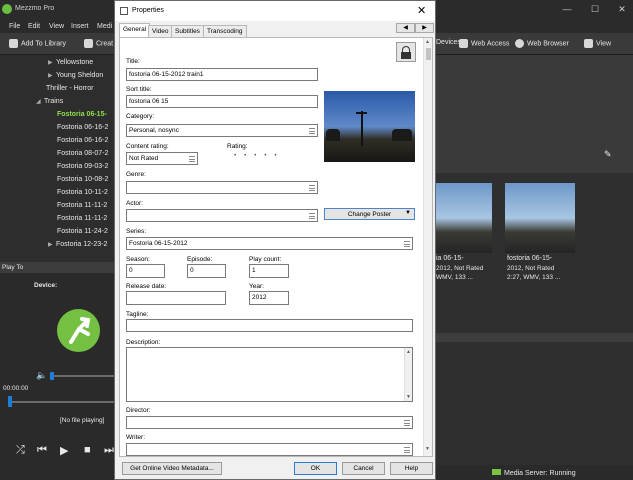 The height and width of the screenshot is (480, 633). What do you see at coordinates (222, 101) in the screenshot?
I see `sort-title-field: fostoria 06 15` at bounding box center [222, 101].